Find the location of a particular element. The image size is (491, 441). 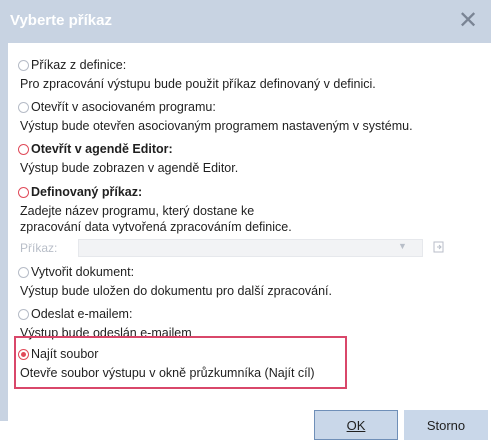

prikaz-row: Příkaz: ▼ is located at coordinates (253, 248).